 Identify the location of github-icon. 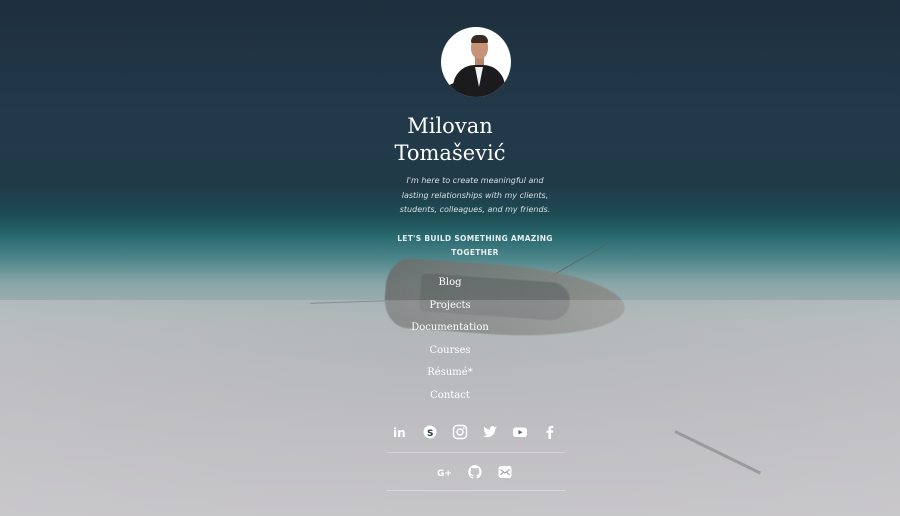
(475, 472).